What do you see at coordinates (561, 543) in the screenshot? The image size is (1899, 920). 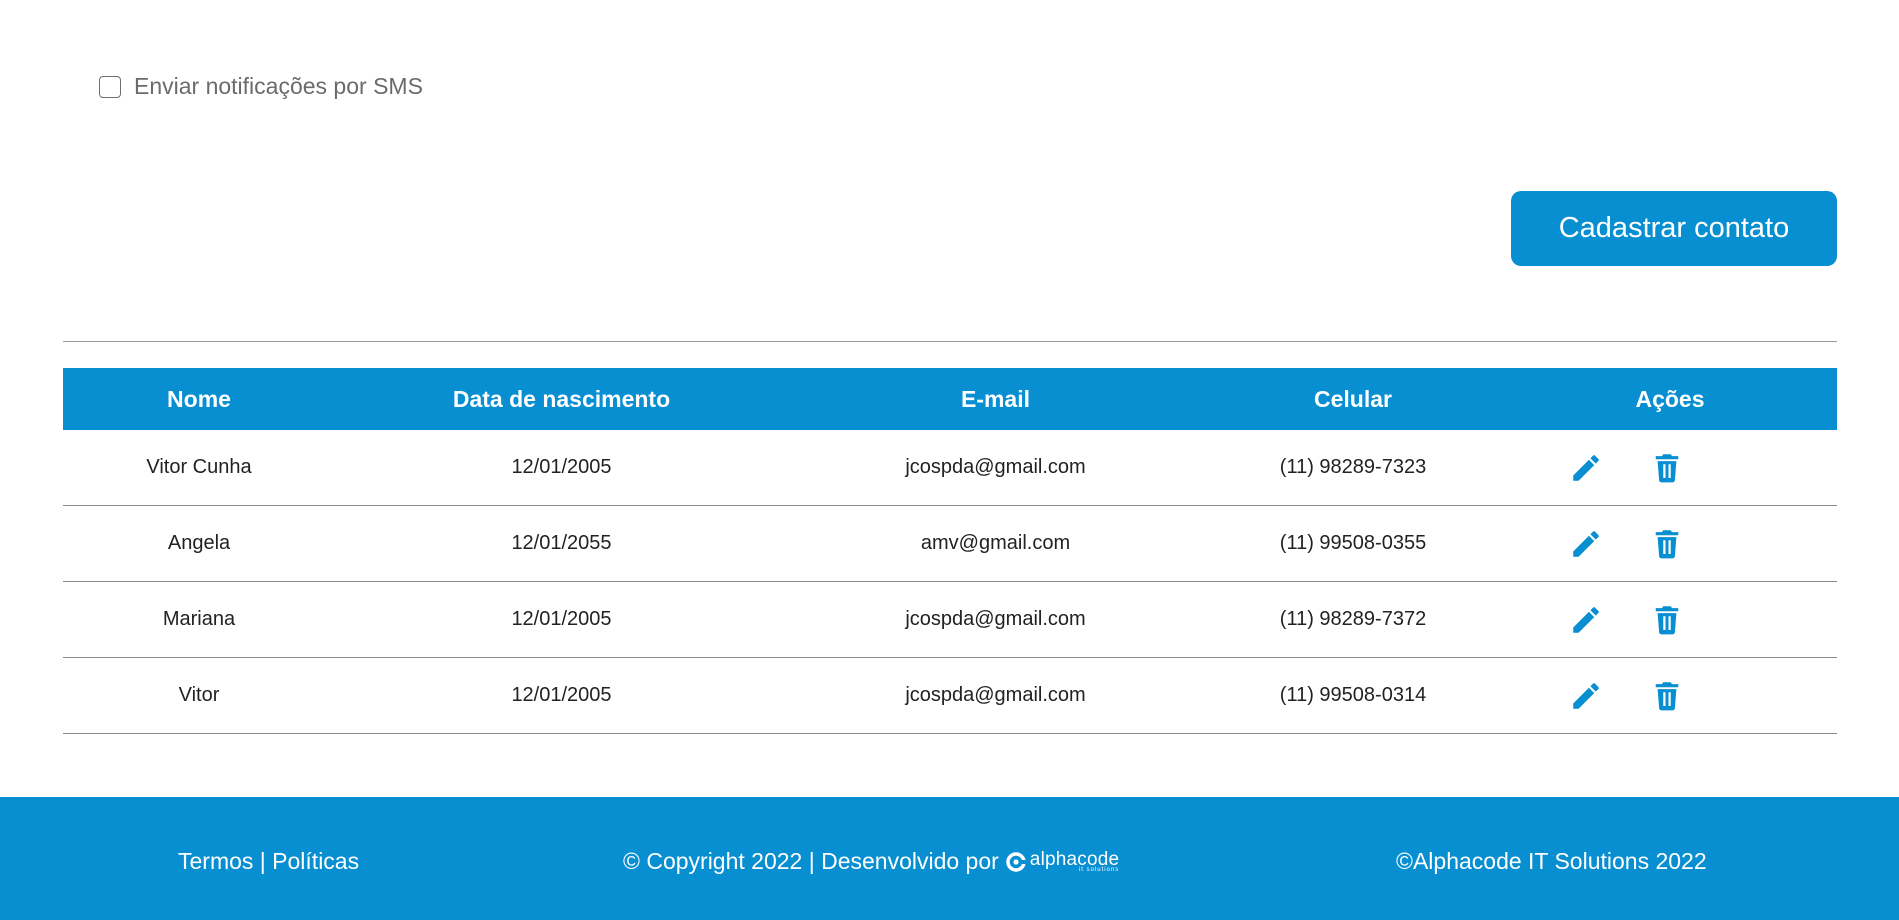 I see `cell-data-nascimento: 12/01/2055` at bounding box center [561, 543].